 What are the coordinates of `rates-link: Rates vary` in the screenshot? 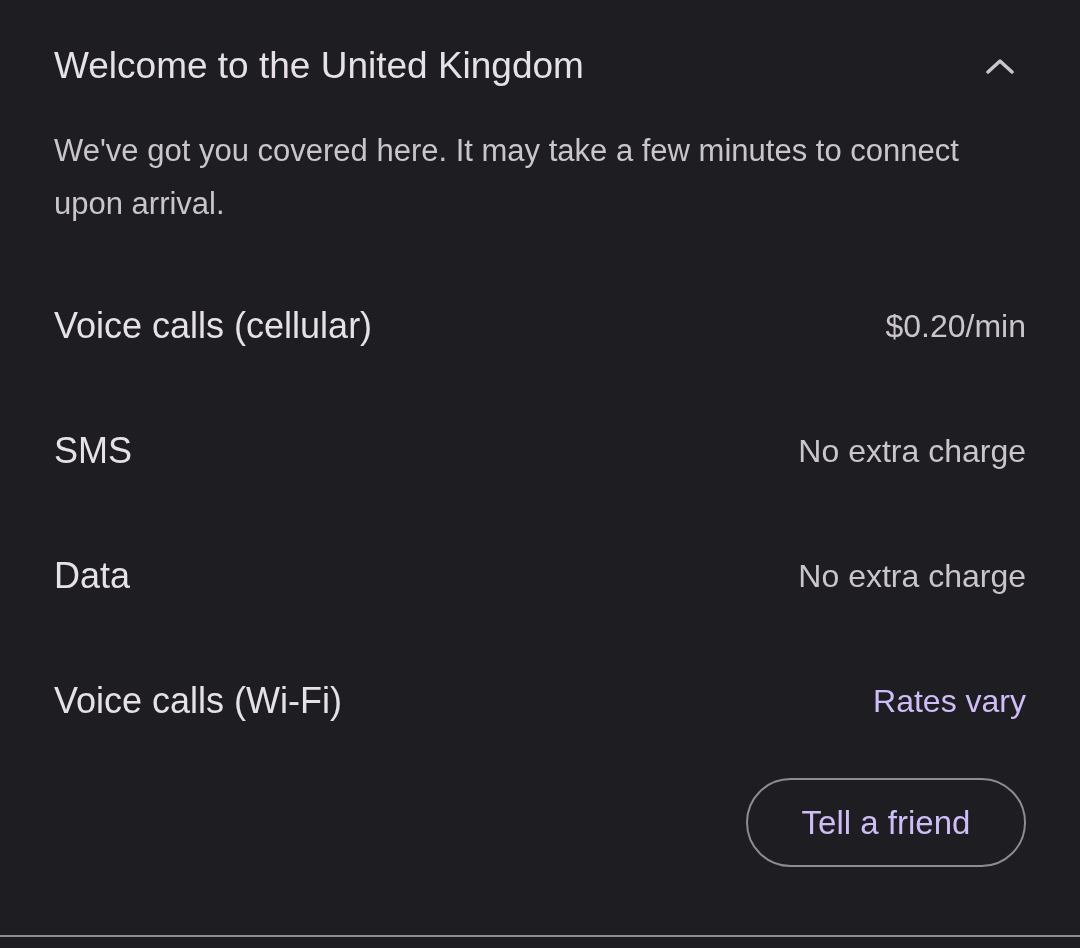 It's located at (949, 700).